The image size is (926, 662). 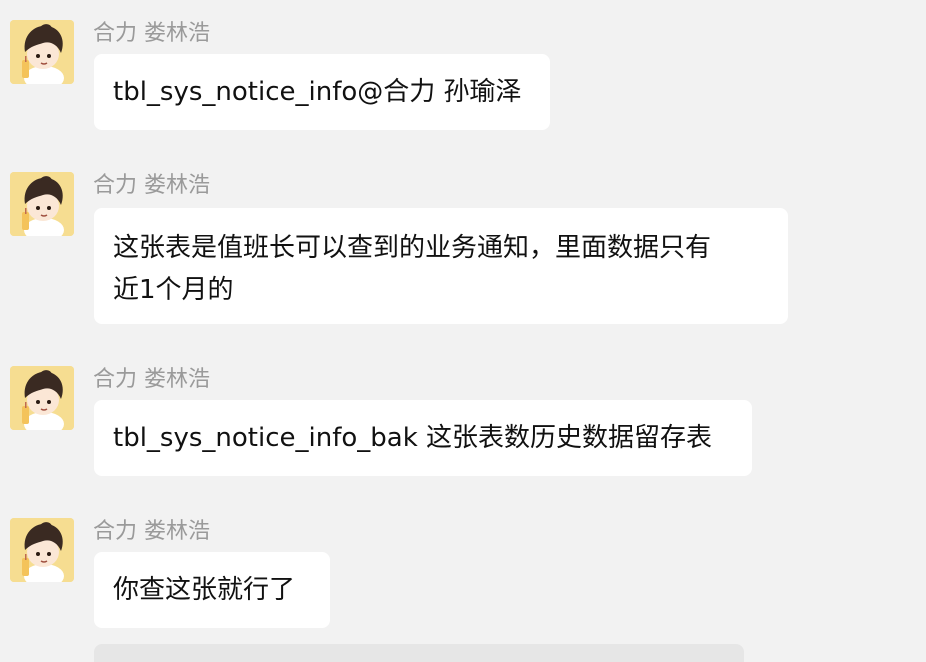 What do you see at coordinates (173, 290) in the screenshot?
I see `message-text-line: 近1个月的` at bounding box center [173, 290].